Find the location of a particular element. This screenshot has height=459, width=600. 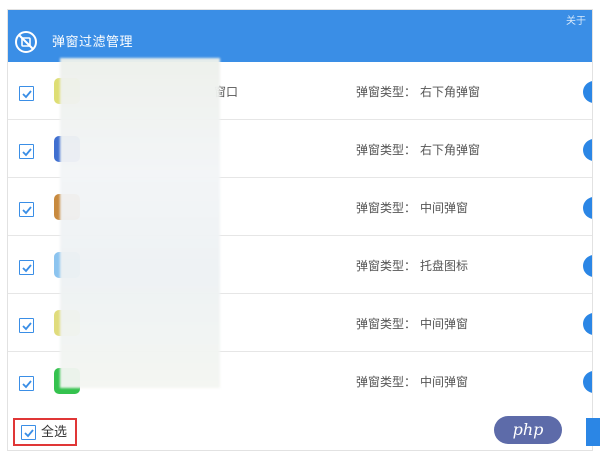

about-link: 关于 is located at coordinates (576, 19).